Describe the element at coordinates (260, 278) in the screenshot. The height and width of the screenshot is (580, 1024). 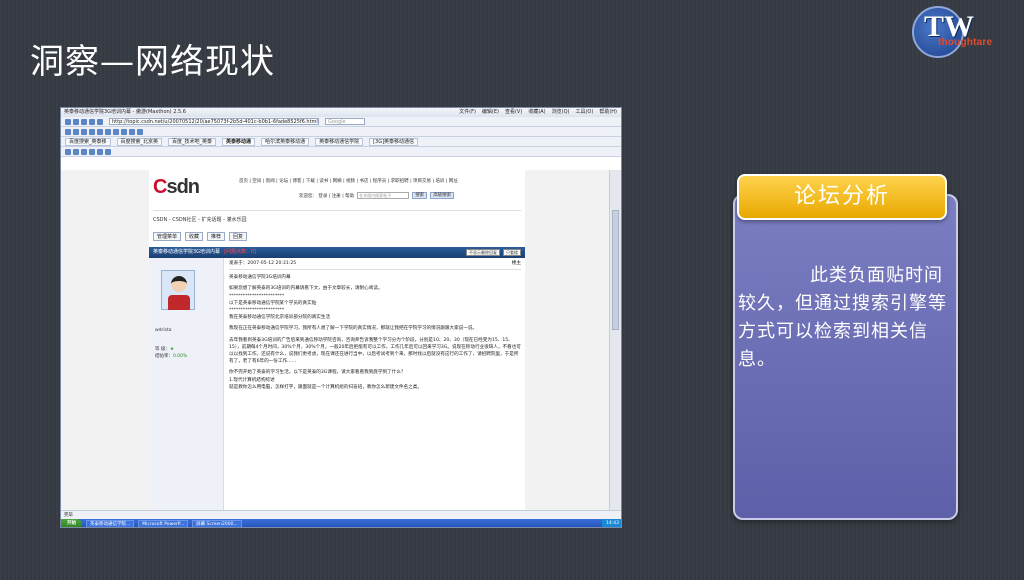
I see `post-heading: 英泰移动通信学院3G培训内幕` at that location.